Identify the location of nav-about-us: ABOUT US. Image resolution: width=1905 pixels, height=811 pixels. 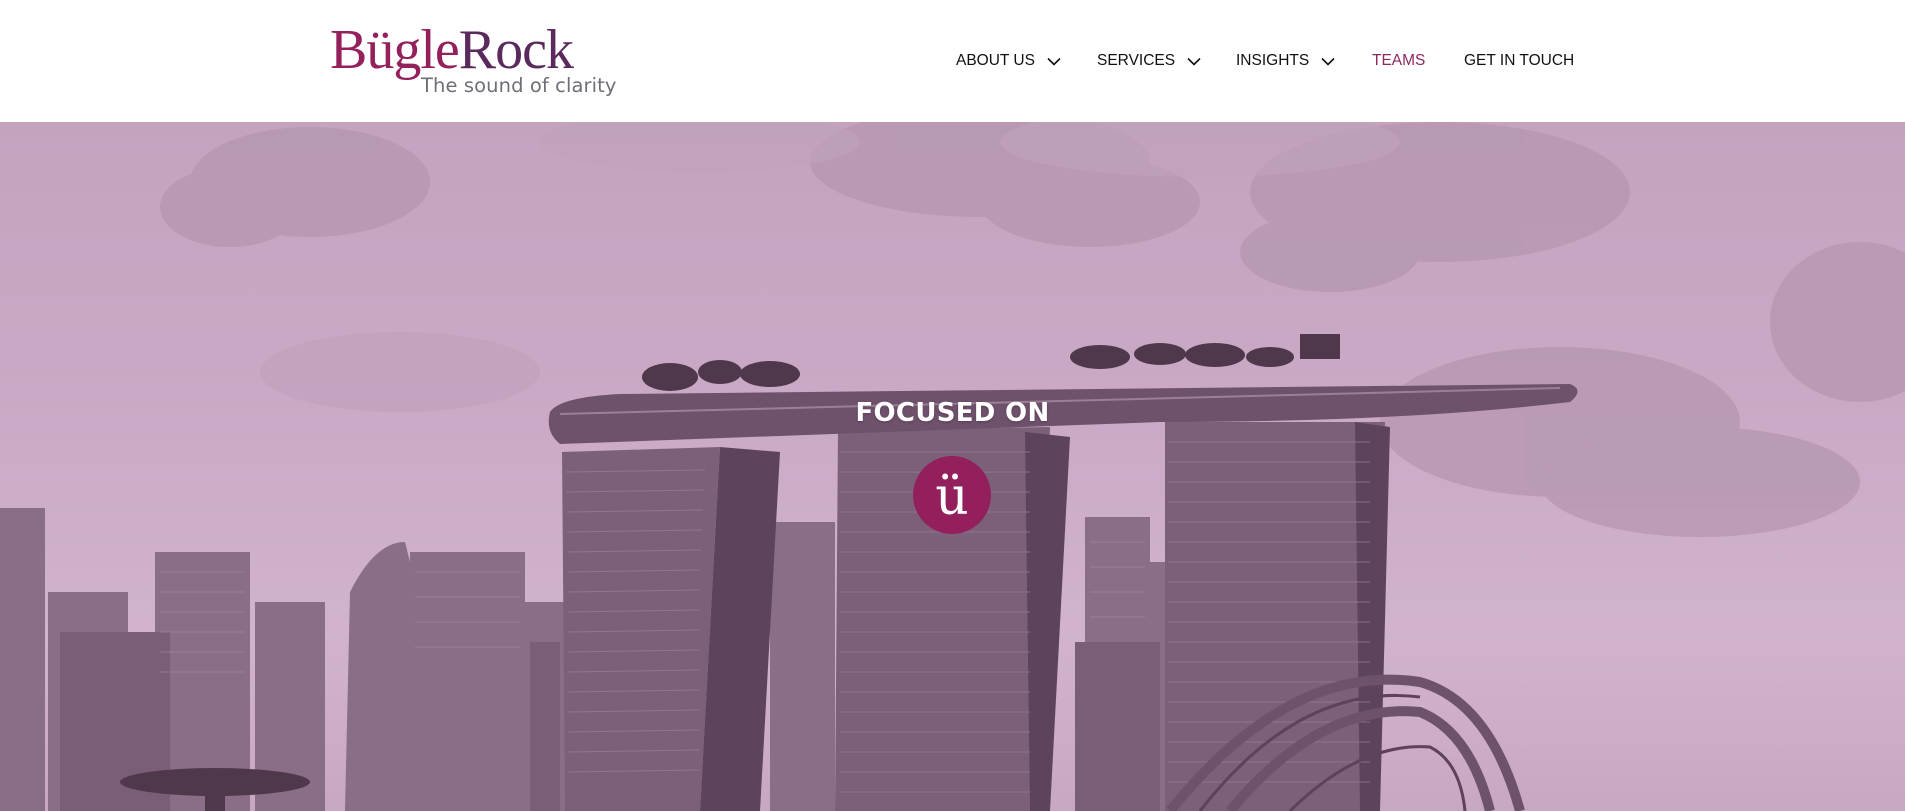
(1008, 61).